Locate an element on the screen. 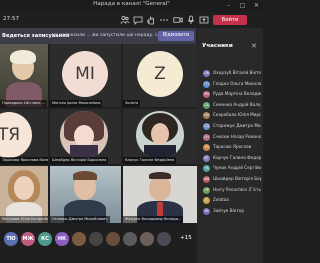 This screenshot has height=263, width=320. avatar: СН is located at coordinates (206, 137).